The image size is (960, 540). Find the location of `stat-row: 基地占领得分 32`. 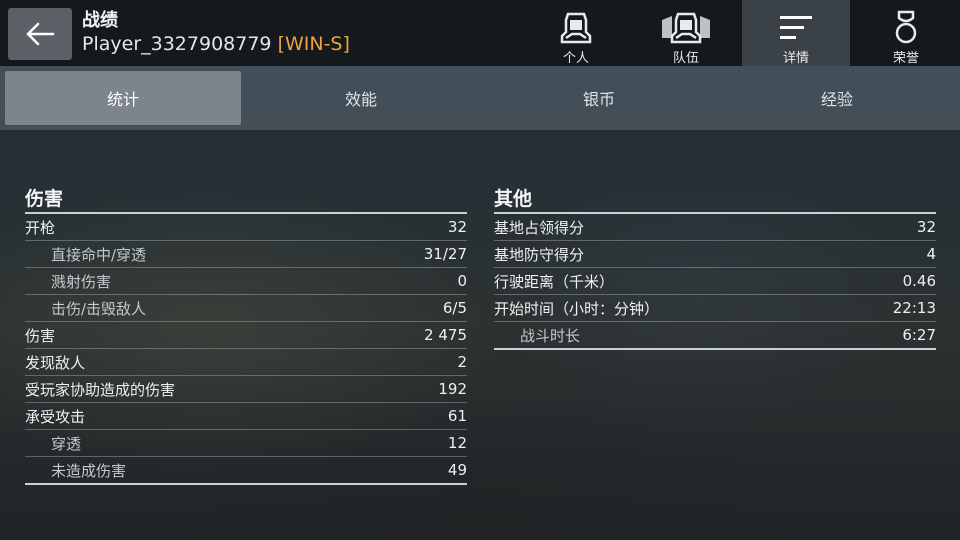

stat-row: 基地占领得分 32 is located at coordinates (715, 227).